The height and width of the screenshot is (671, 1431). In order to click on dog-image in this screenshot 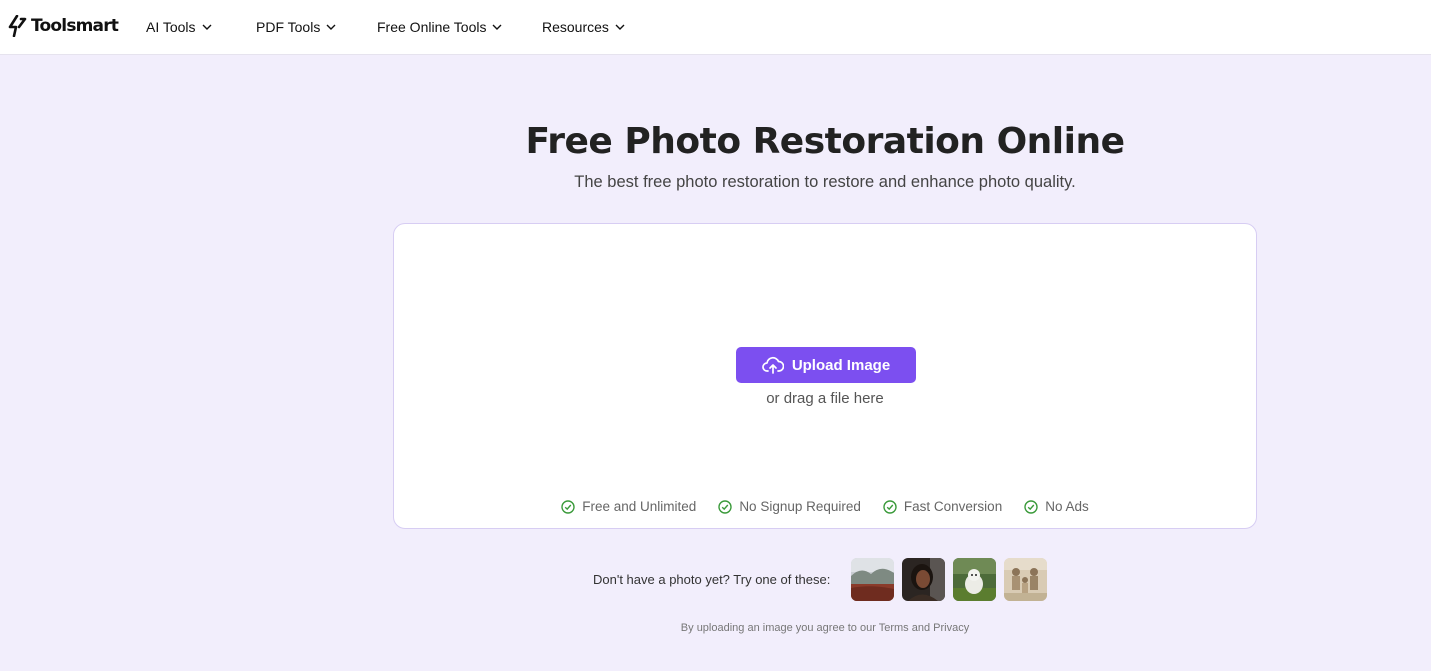, I will do `click(975, 579)`.